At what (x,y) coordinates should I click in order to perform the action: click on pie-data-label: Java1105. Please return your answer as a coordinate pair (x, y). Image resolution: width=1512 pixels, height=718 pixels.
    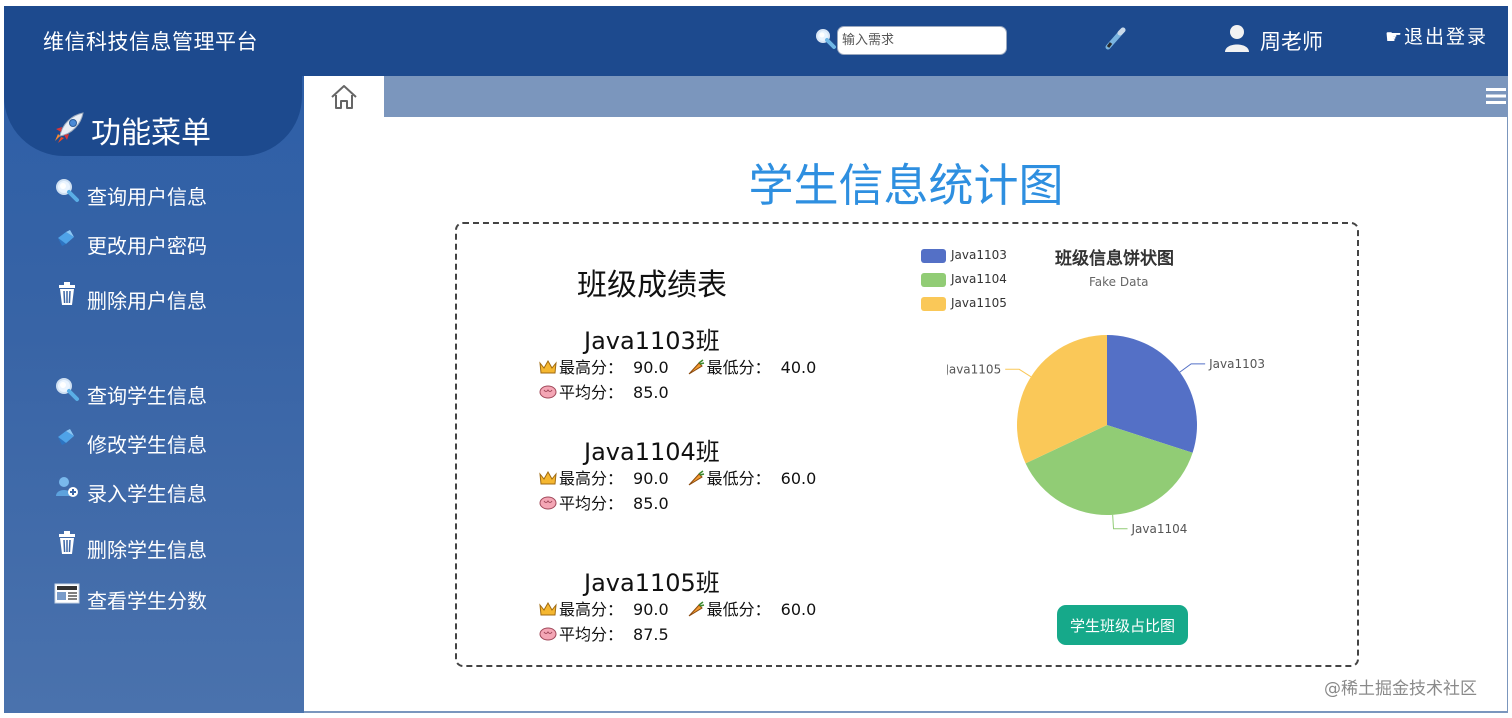
    Looking at the image, I should click on (974, 369).